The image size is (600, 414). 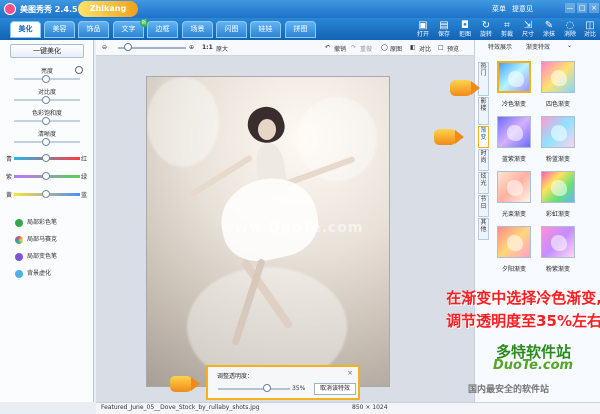 I want to click on compare-icon-small: ◧, so click(x=413, y=47).